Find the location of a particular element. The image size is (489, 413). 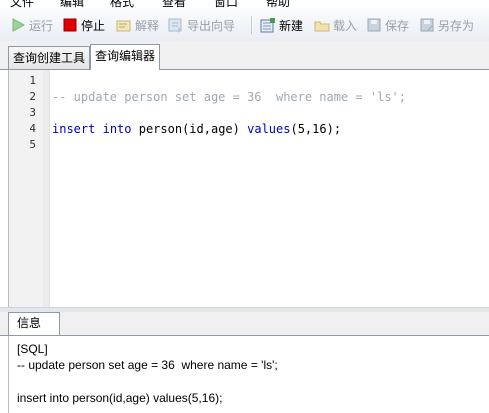

save-label: 保存 is located at coordinates (397, 25).